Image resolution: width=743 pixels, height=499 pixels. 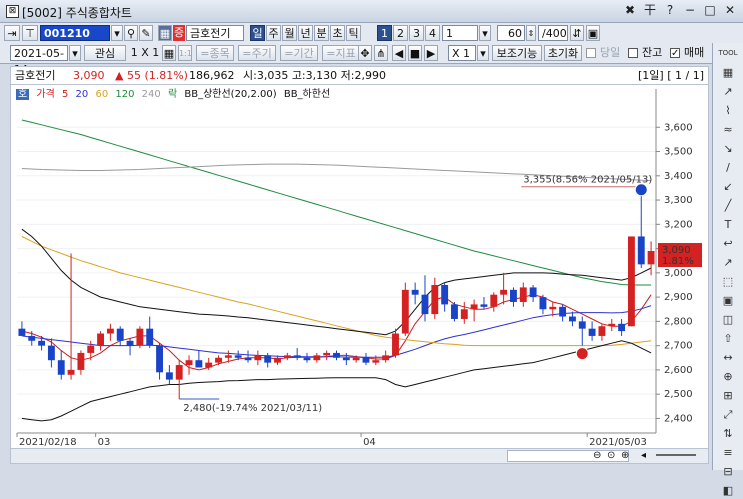 I want to click on settings-icon: ✎, so click(x=146, y=33).